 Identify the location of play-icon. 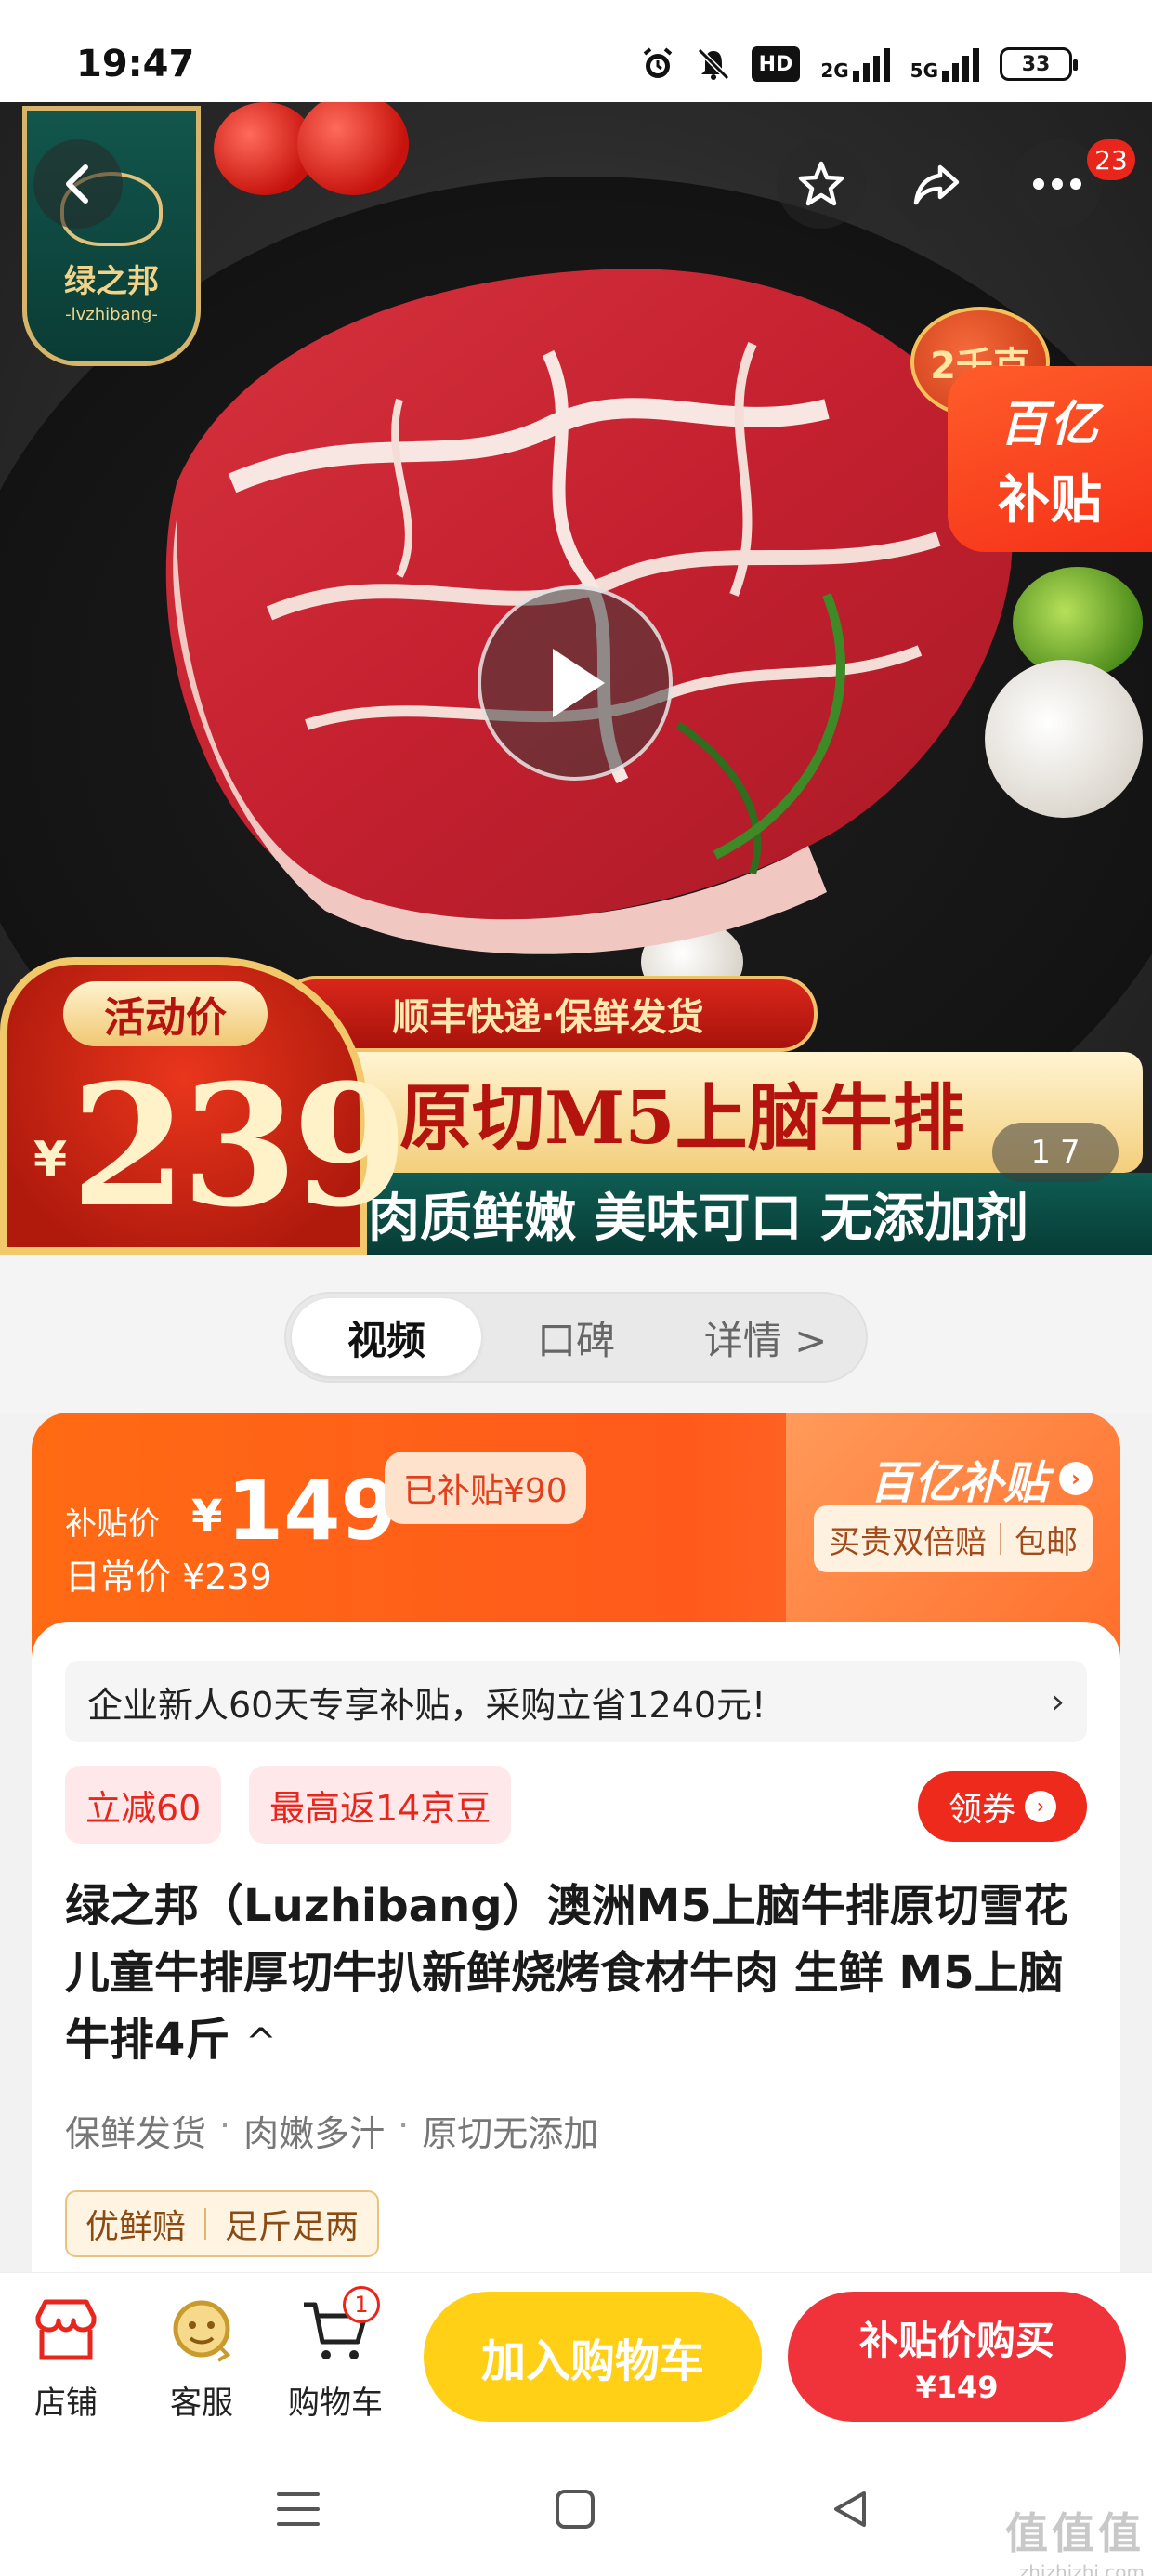
(579, 683).